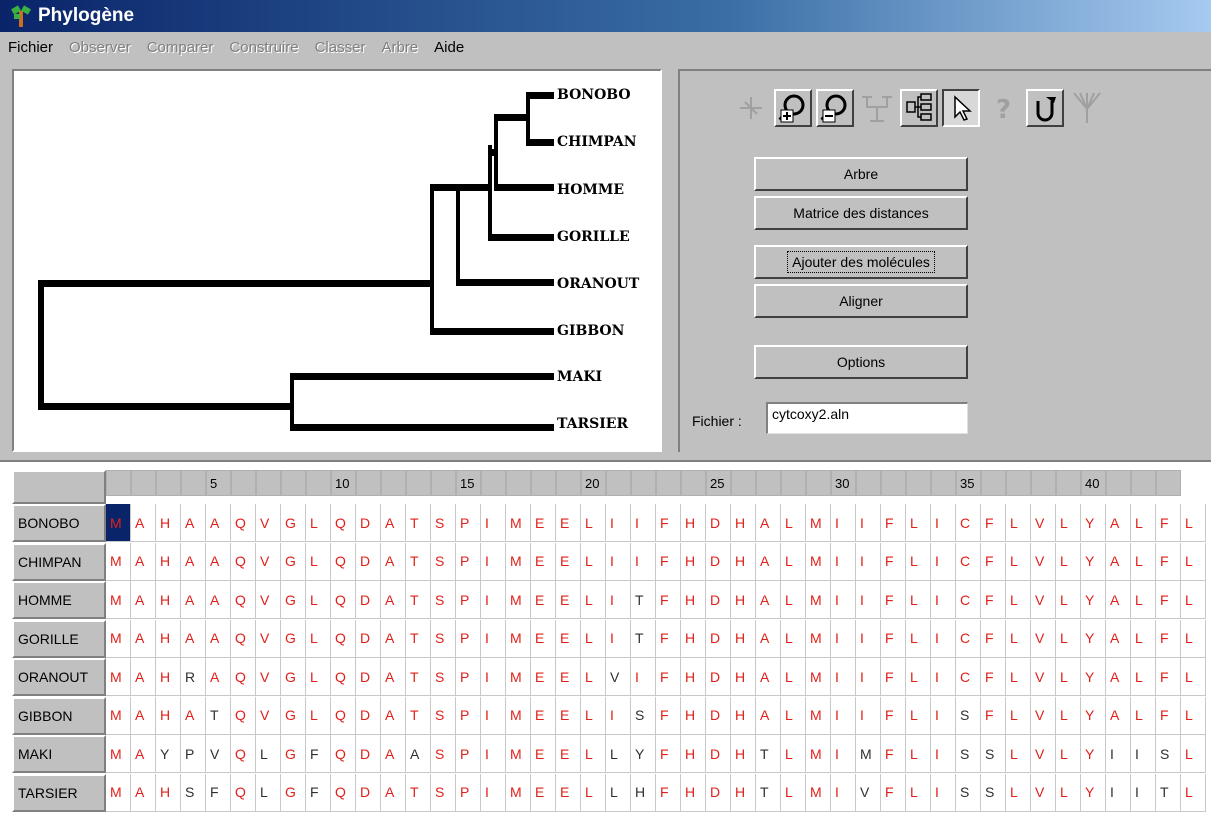 Image resolution: width=1211 pixels, height=816 pixels. I want to click on help-icon: ?, so click(1003, 108).